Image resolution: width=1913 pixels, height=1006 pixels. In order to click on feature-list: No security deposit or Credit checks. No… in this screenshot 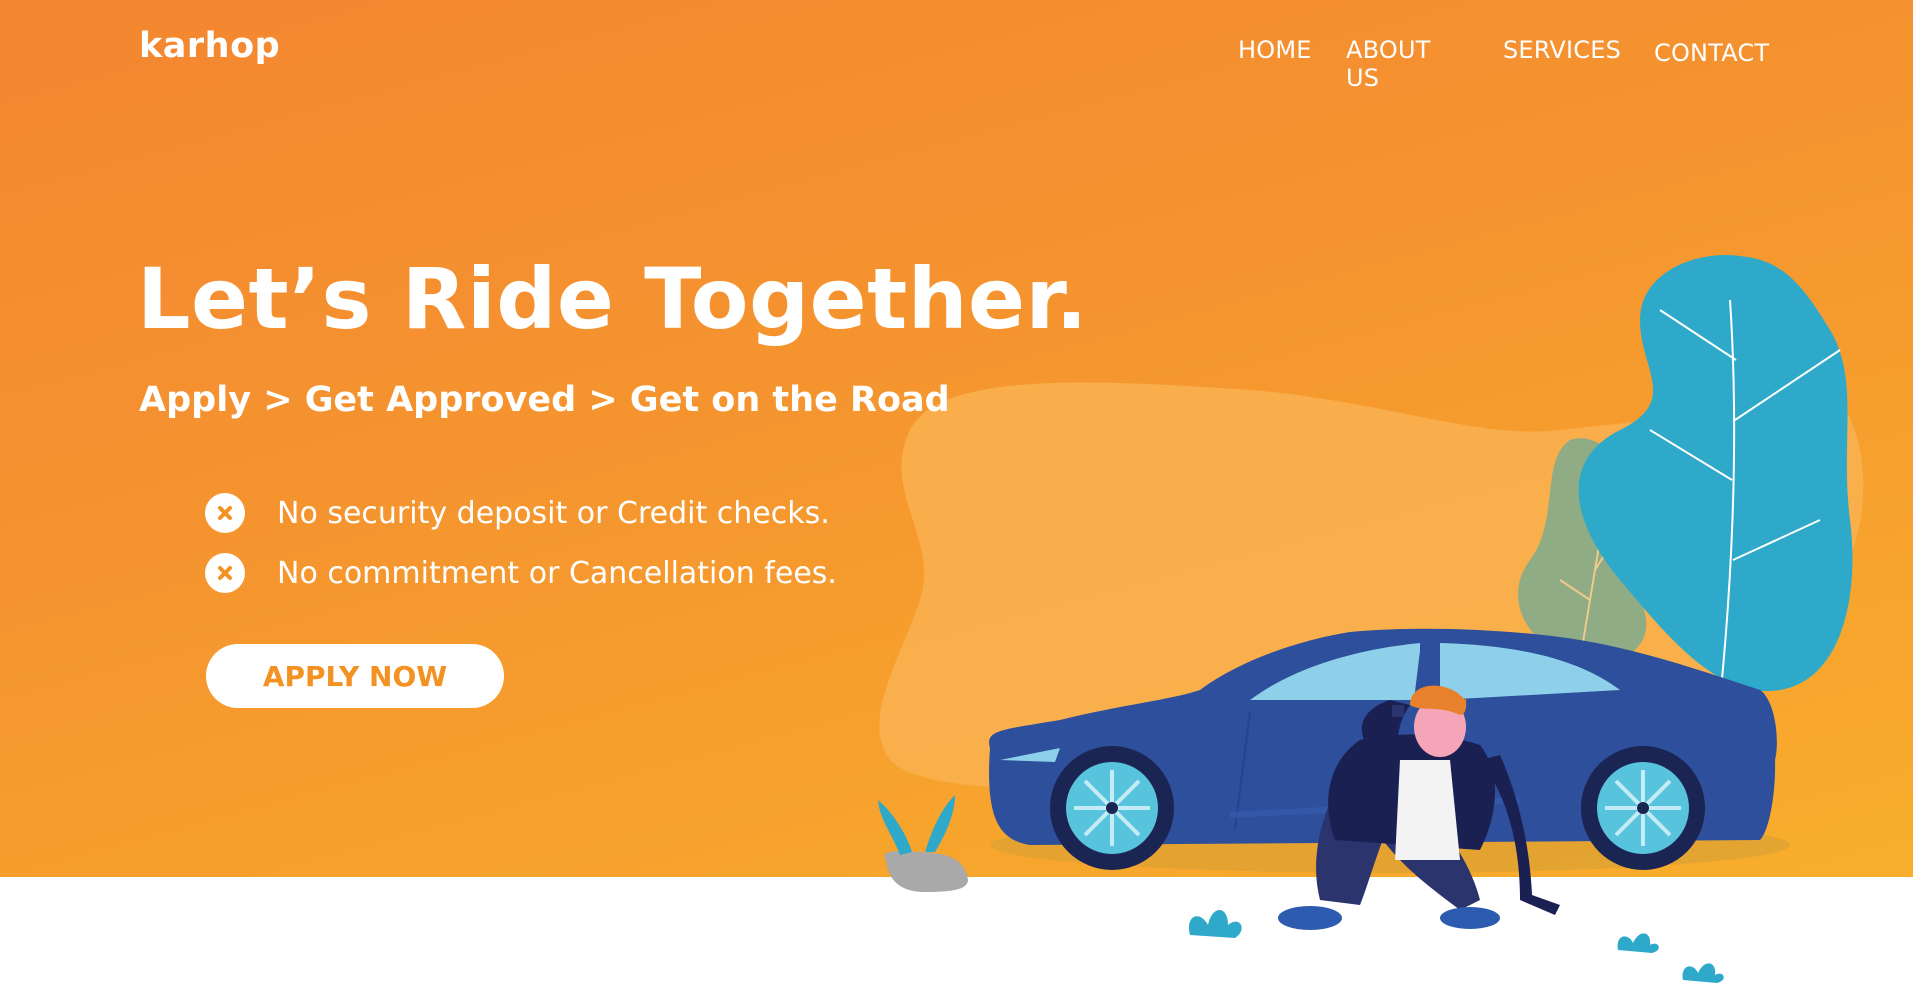, I will do `click(521, 543)`.